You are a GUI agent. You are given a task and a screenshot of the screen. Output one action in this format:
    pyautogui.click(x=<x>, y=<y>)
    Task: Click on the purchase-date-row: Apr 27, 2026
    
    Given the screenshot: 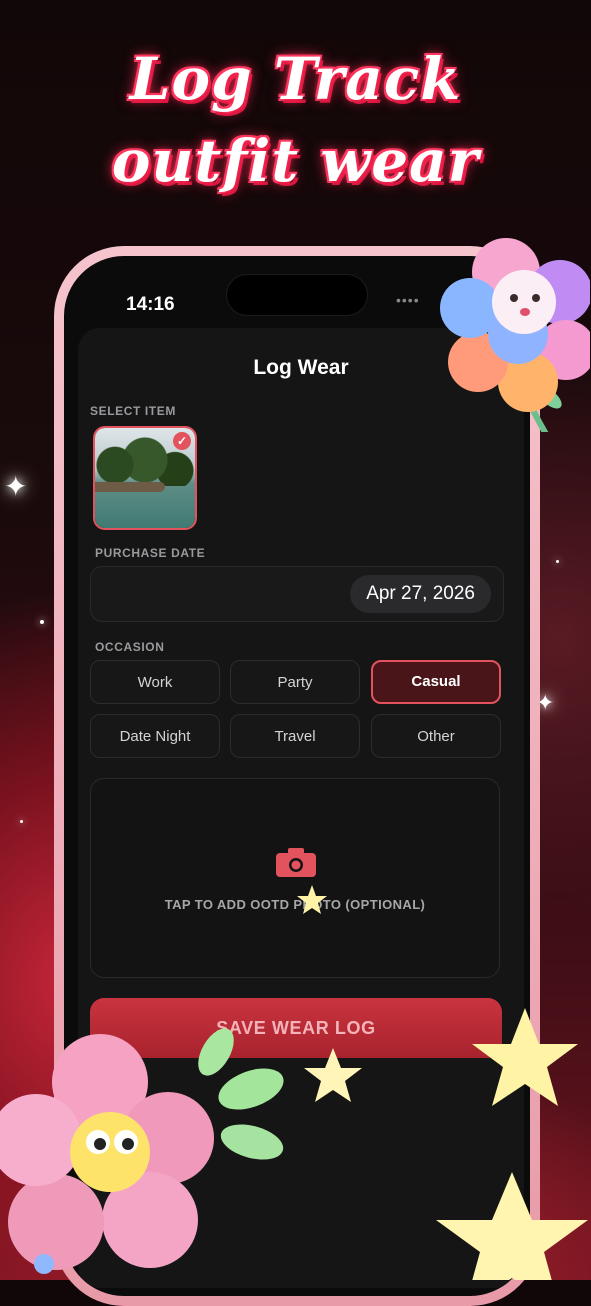 What is the action you would take?
    pyautogui.click(x=297, y=594)
    